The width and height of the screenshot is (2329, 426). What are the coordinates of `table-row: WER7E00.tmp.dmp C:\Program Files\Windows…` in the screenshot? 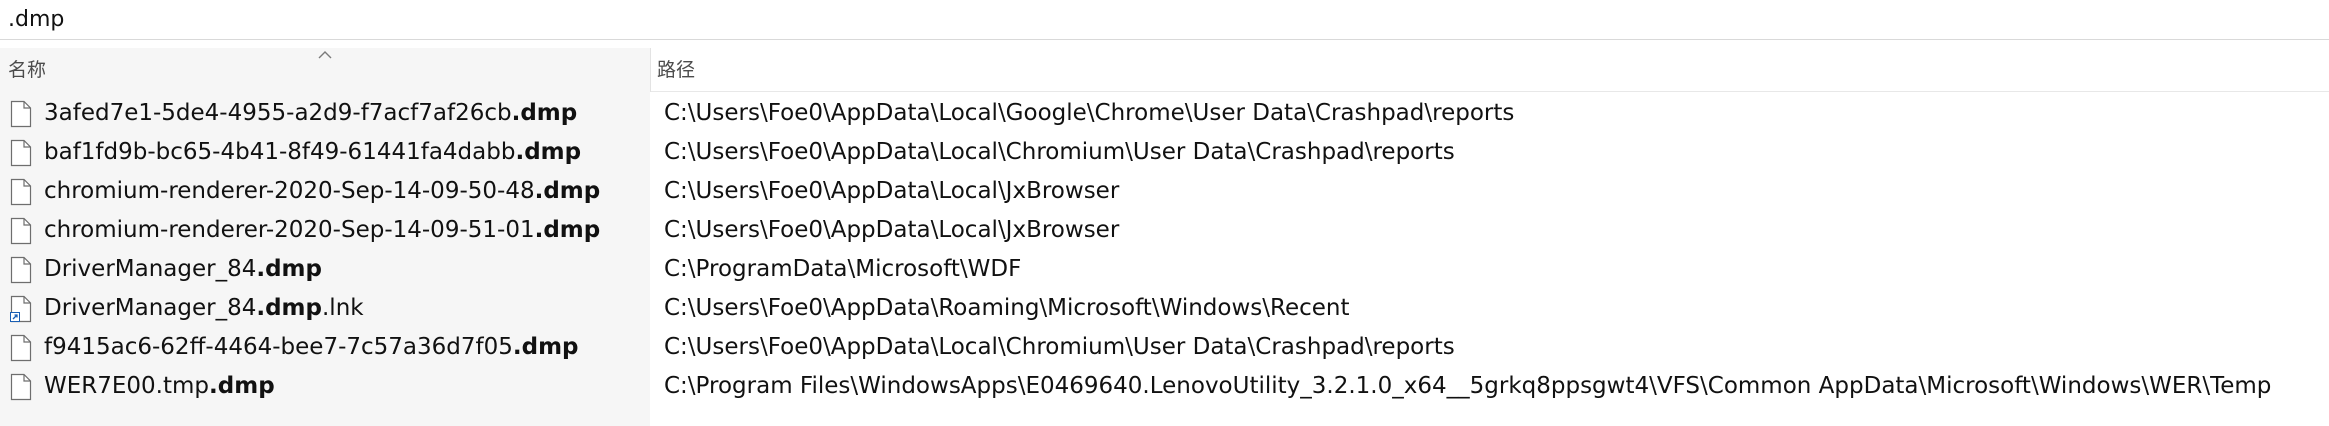 It's located at (1164, 386).